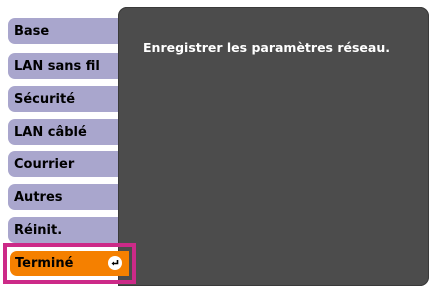  I want to click on tab-mail: Courrier, so click(67, 164).